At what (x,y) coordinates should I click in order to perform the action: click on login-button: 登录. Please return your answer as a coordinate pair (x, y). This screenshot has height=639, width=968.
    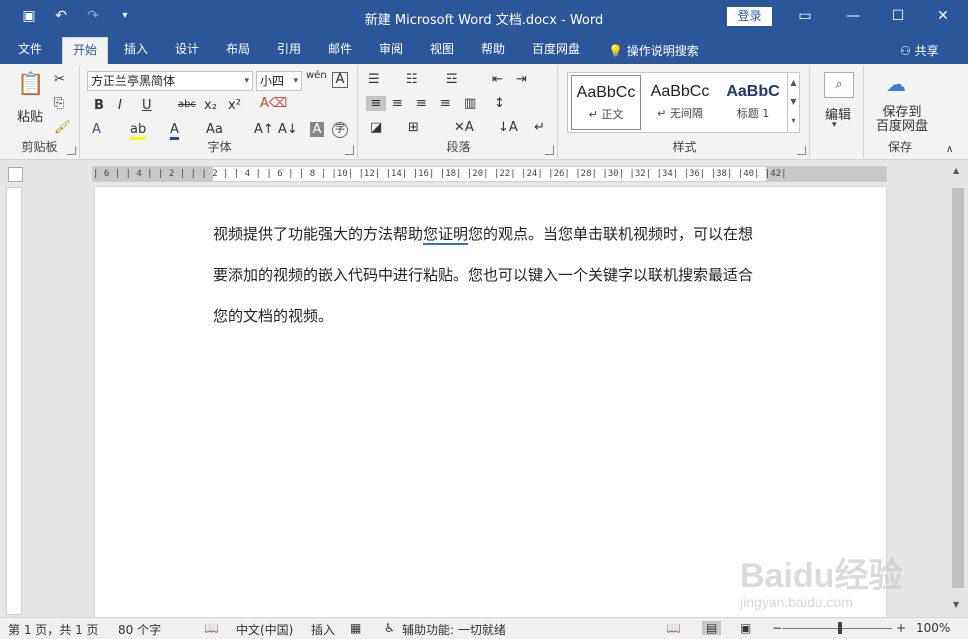
    Looking at the image, I should click on (749, 16).